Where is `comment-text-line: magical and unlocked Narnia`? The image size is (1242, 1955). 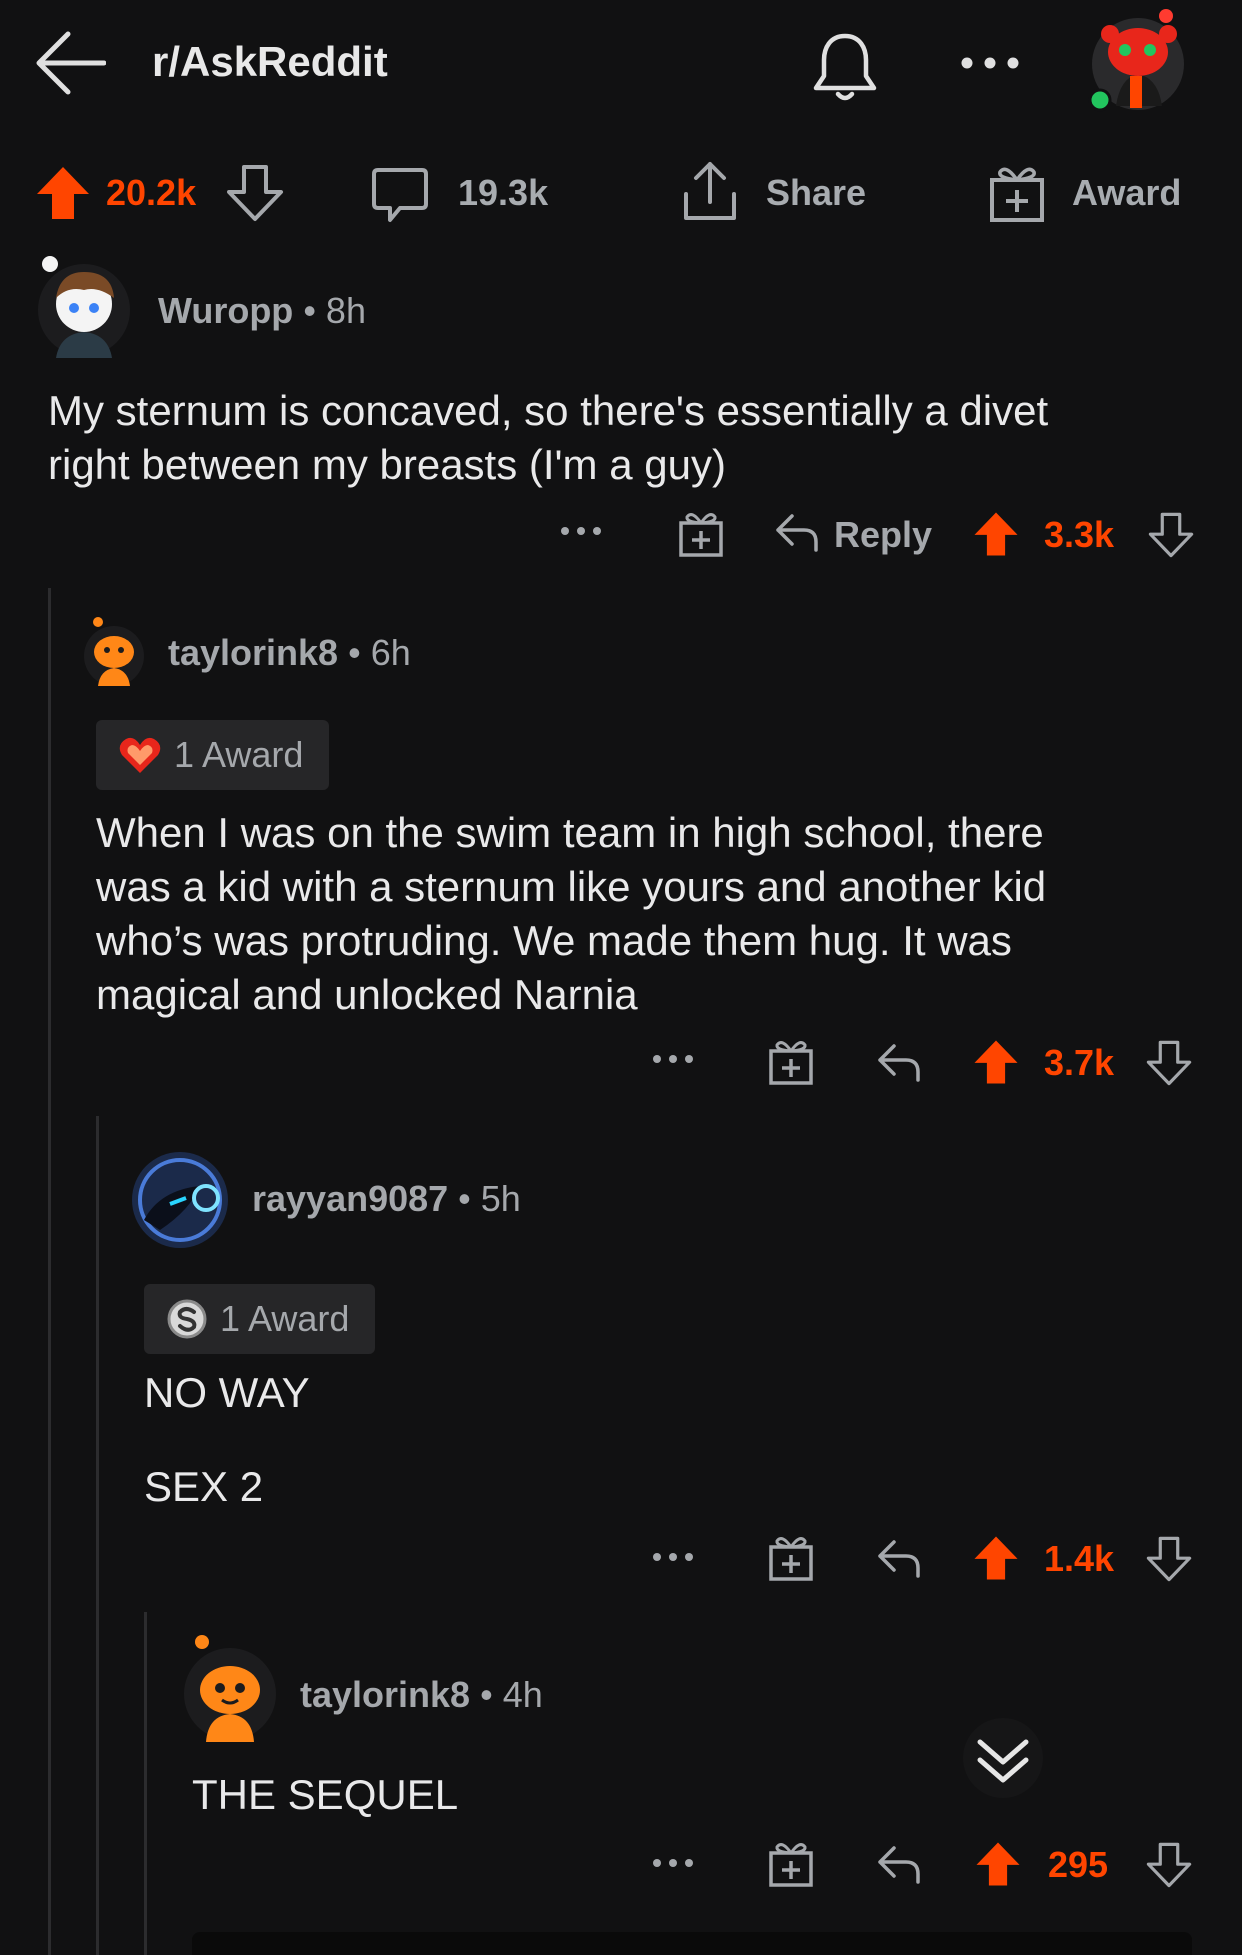
comment-text-line: magical and unlocked Narnia is located at coordinates (367, 994).